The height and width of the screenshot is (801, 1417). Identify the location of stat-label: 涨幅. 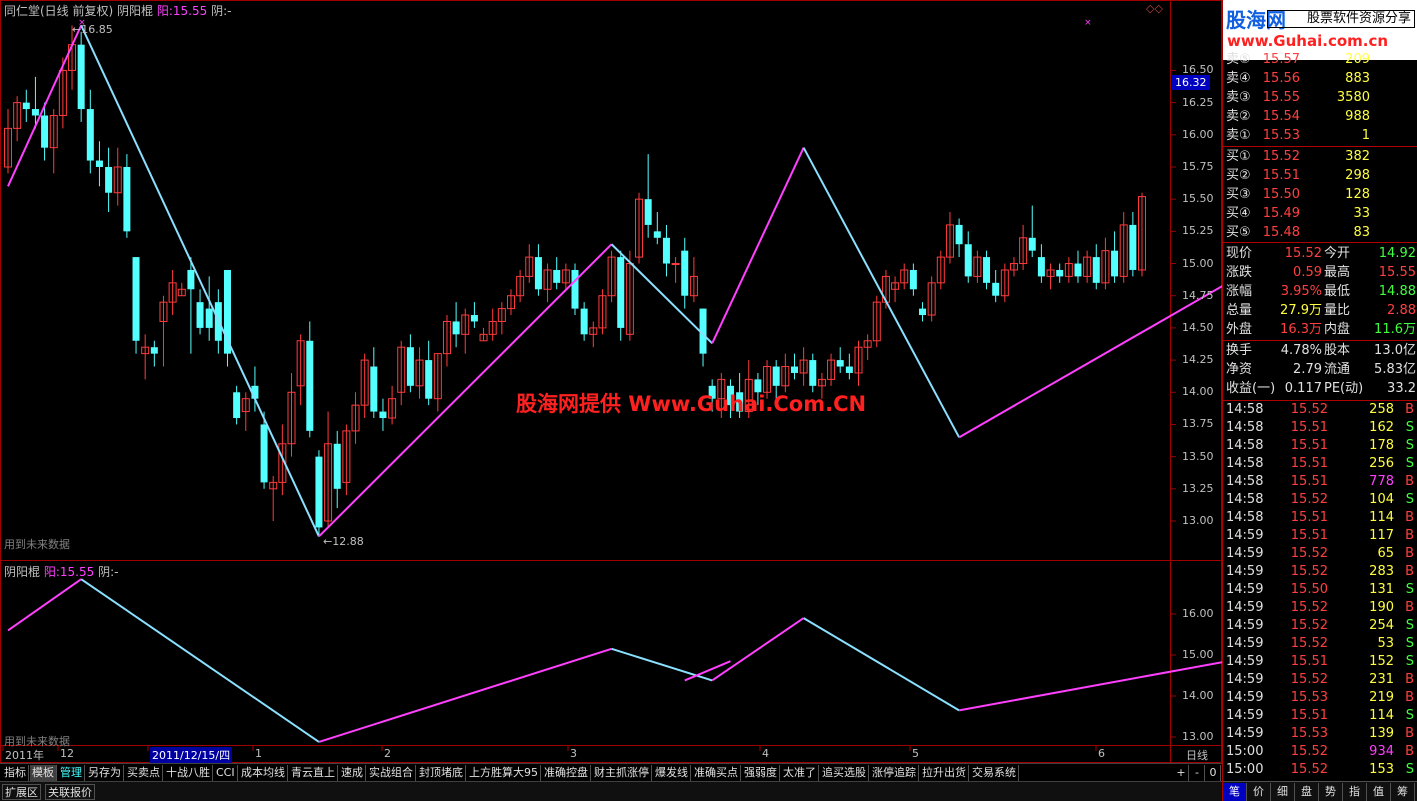
(1239, 291).